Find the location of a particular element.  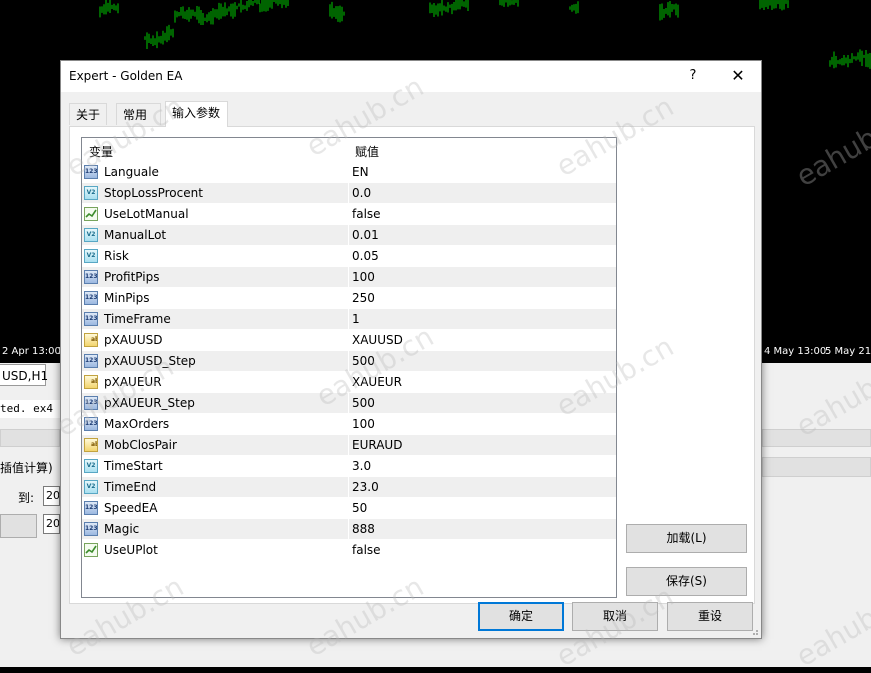

table-row: 123 MaxOrders 100 is located at coordinates (349, 424).